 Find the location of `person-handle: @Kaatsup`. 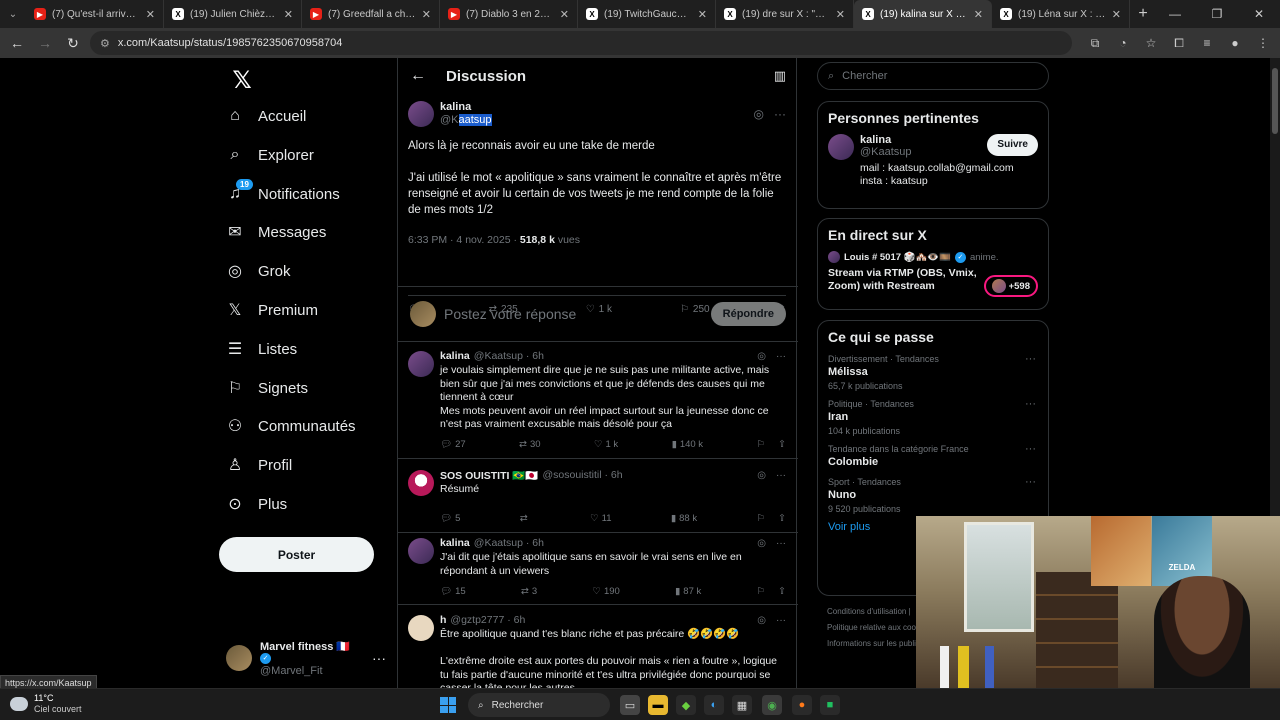

person-handle: @Kaatsup is located at coordinates (886, 152).